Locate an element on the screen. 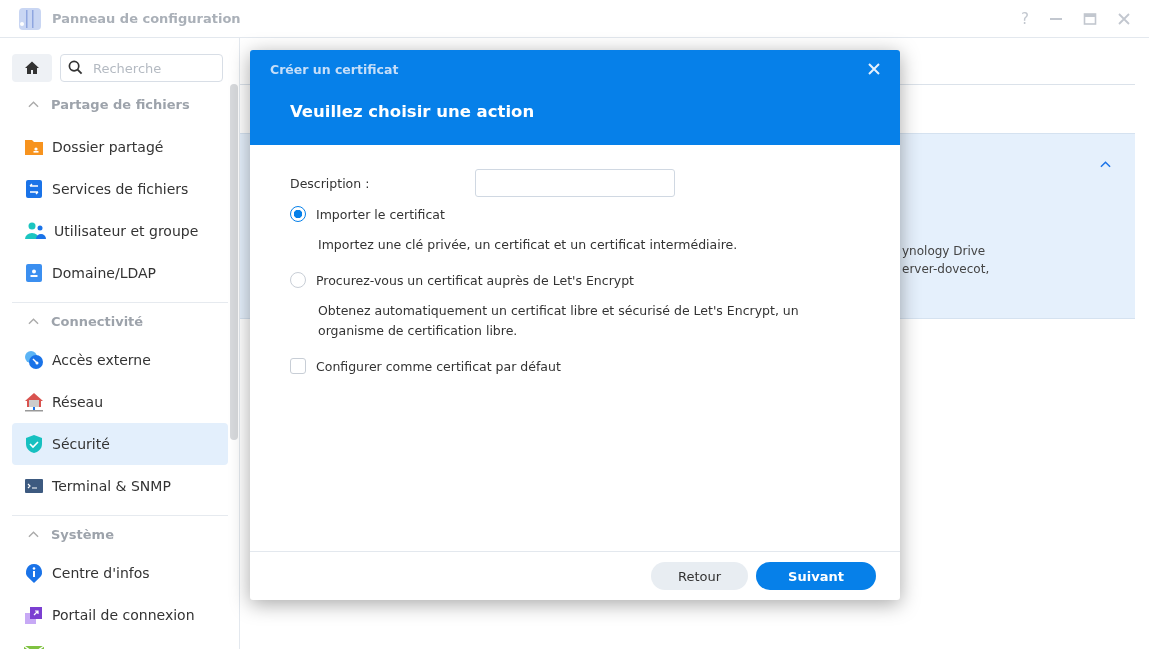  panel-text: ynology Drive is located at coordinates (944, 251).